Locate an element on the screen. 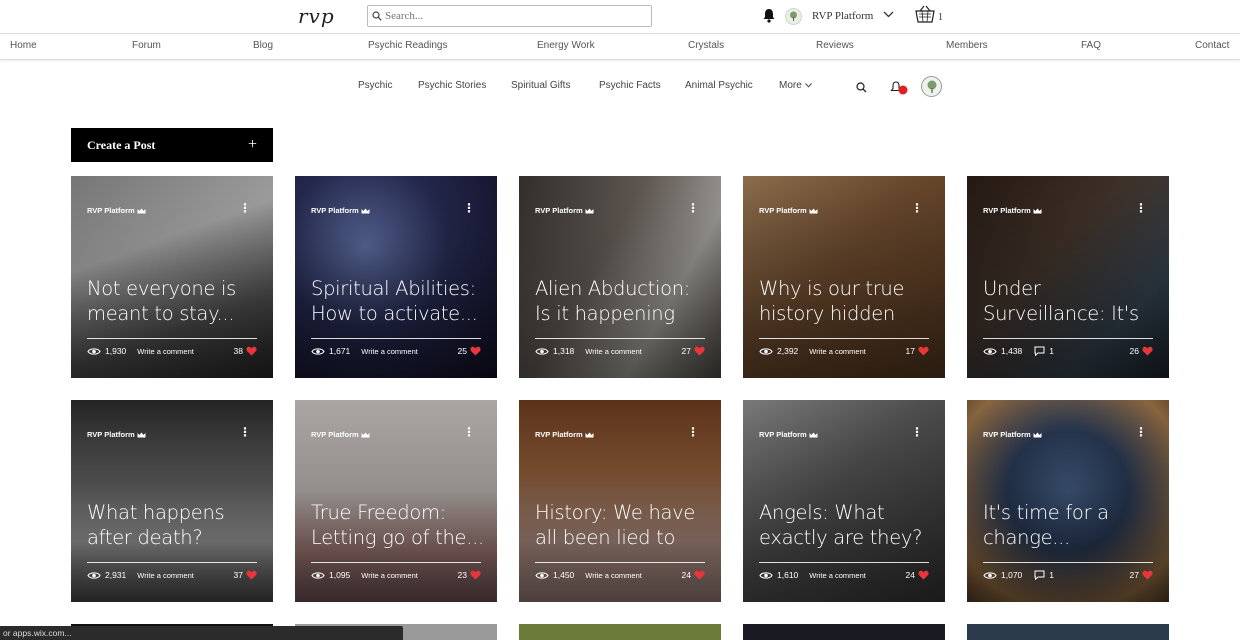 This screenshot has width=1240, height=640. post-title: History: We have all been lied to is located at coordinates (623, 525).